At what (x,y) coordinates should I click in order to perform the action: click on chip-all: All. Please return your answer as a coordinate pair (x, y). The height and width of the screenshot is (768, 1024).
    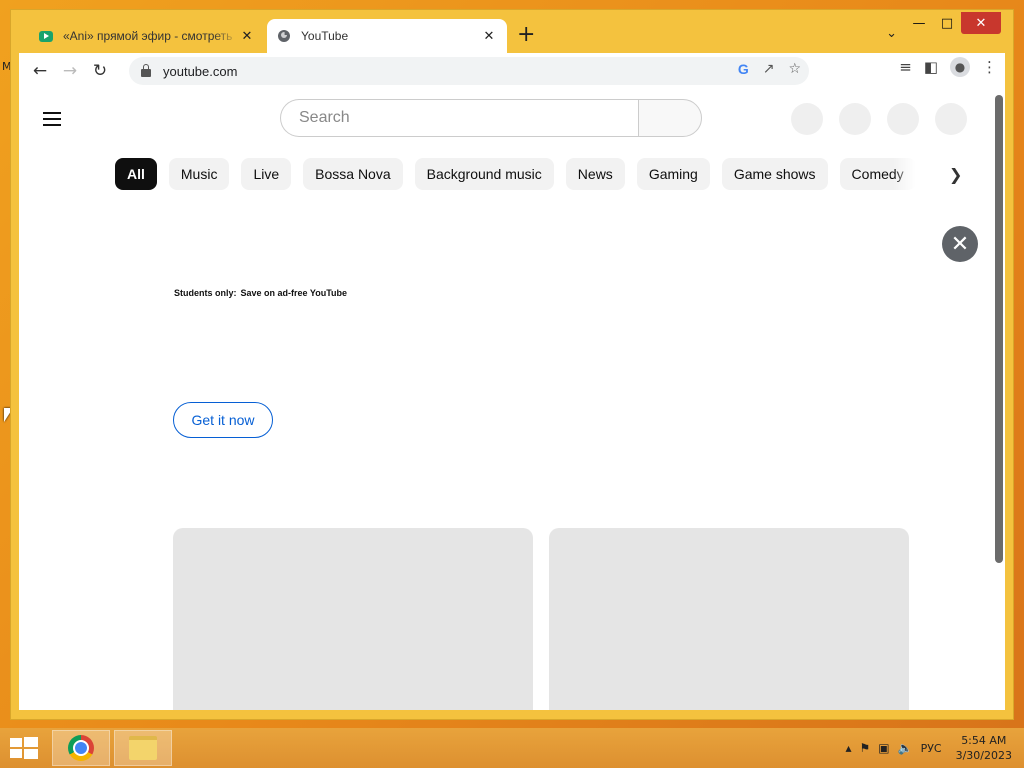
    Looking at the image, I should click on (136, 174).